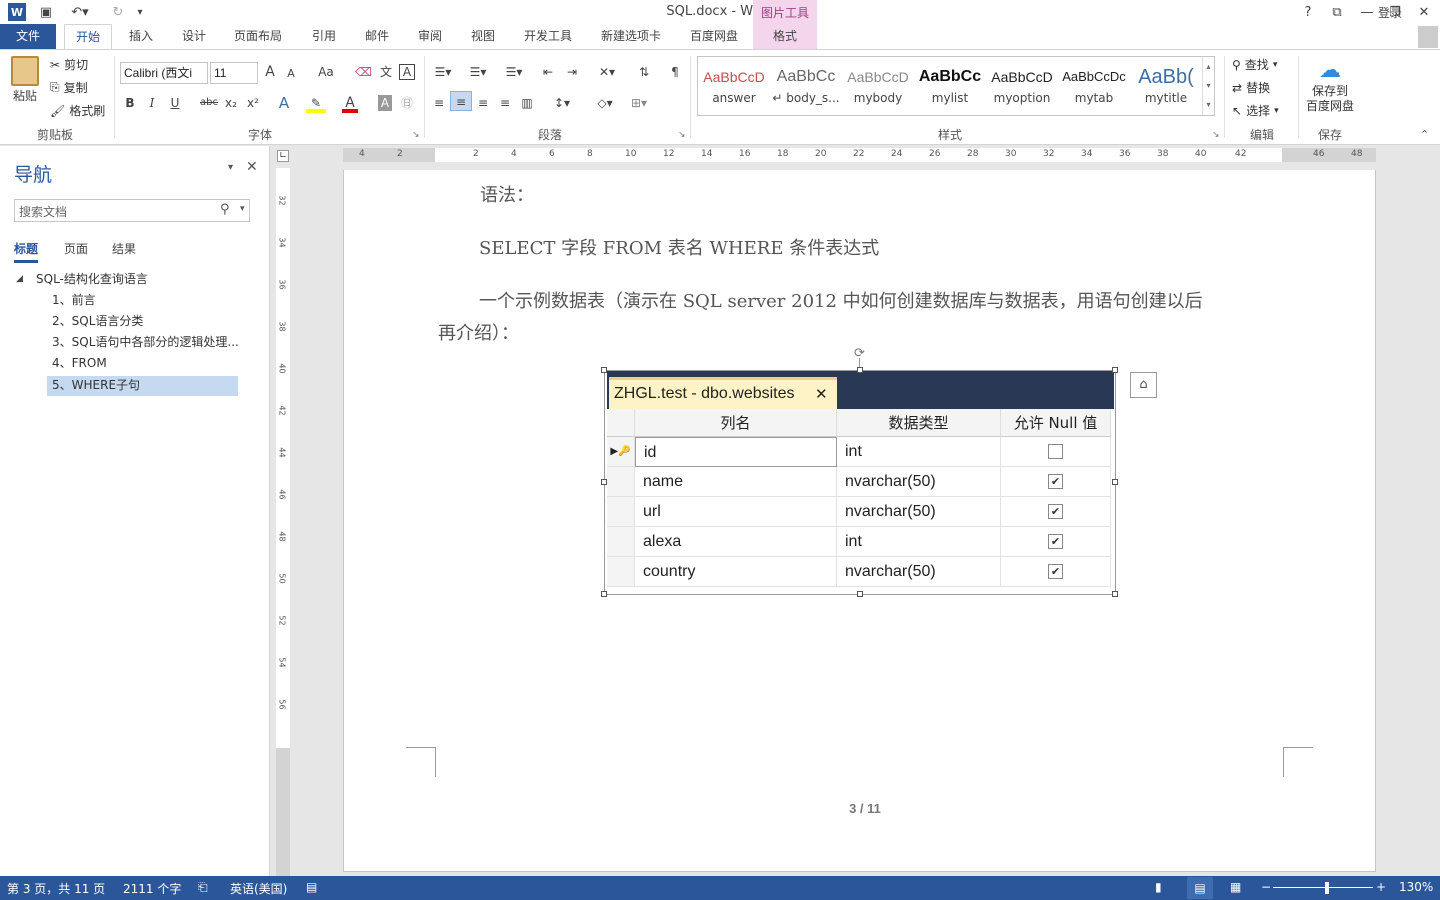 This screenshot has height=900, width=1440. What do you see at coordinates (231, 103) in the screenshot?
I see `subscript-button: x₂` at bounding box center [231, 103].